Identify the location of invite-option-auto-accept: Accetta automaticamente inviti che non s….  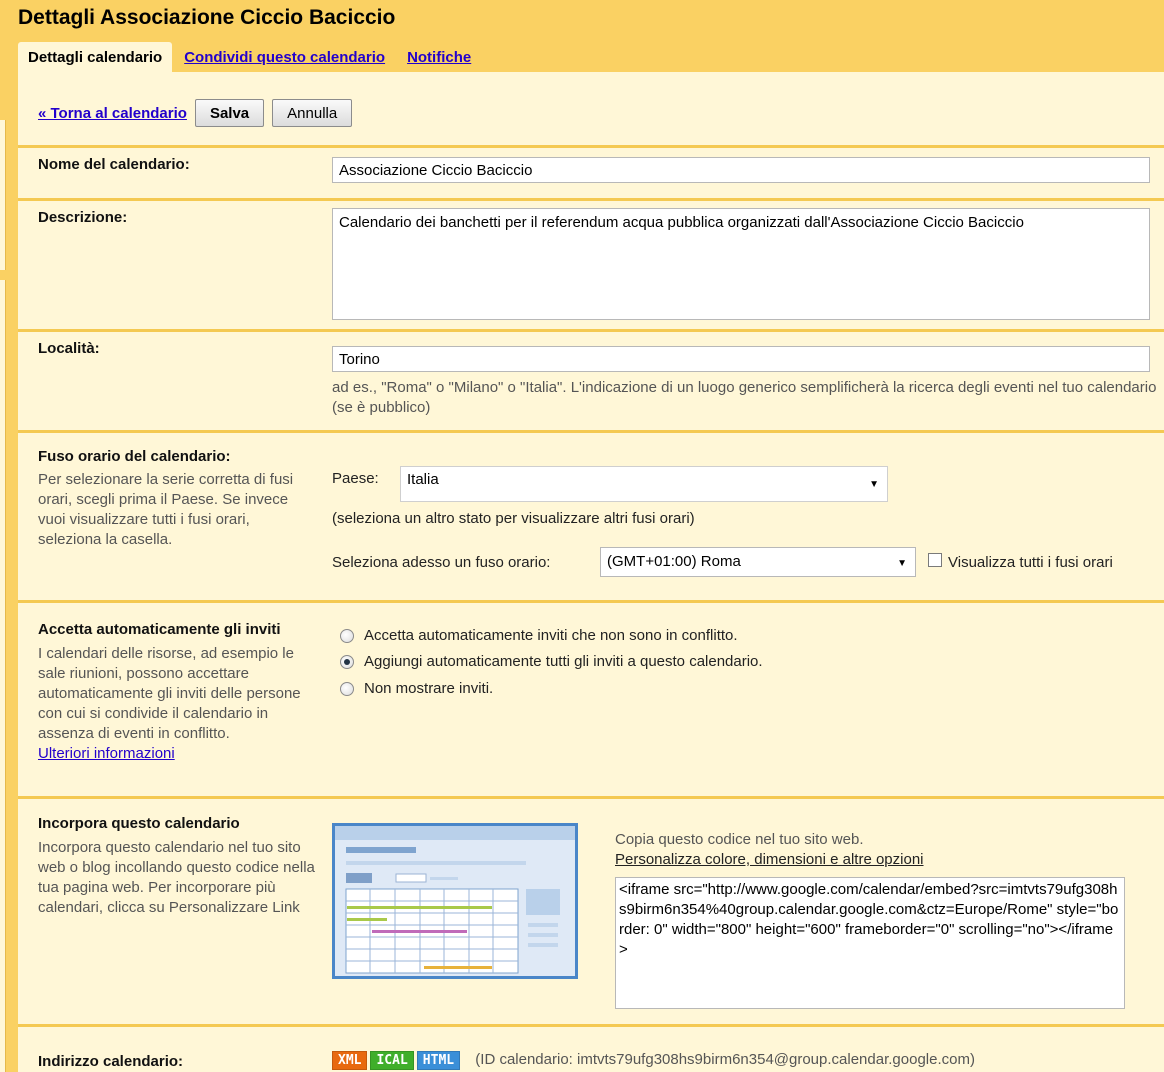
(539, 635).